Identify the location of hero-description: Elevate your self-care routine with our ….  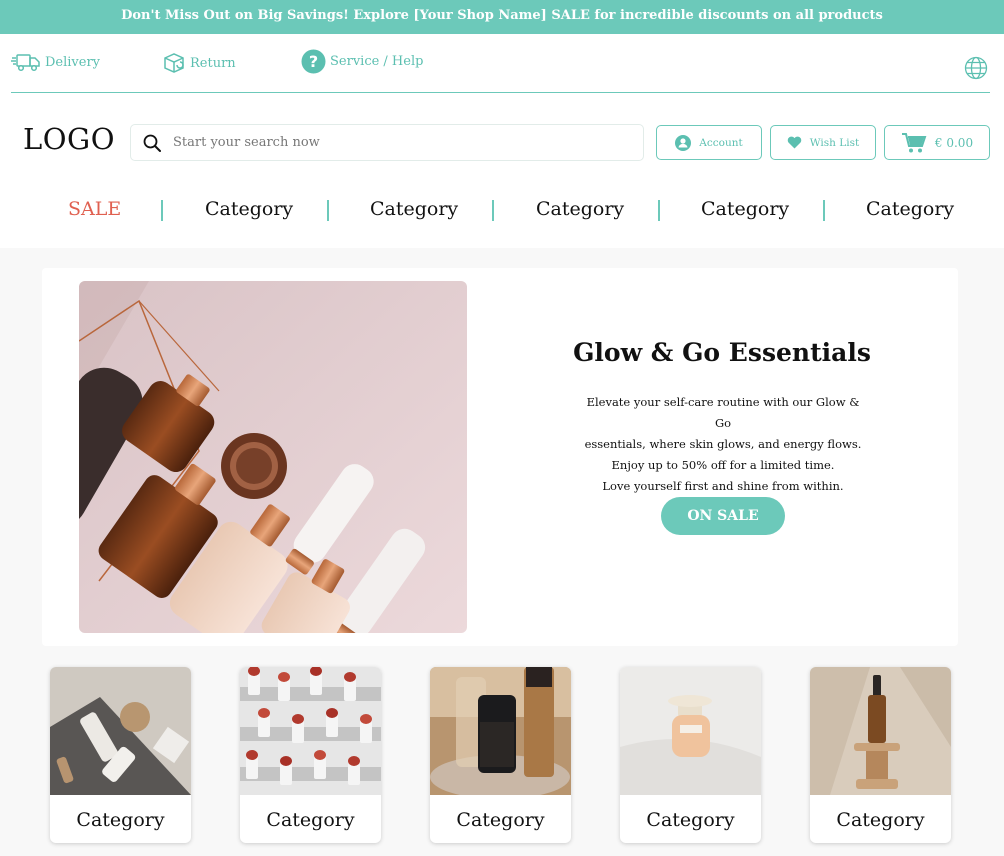
(723, 444).